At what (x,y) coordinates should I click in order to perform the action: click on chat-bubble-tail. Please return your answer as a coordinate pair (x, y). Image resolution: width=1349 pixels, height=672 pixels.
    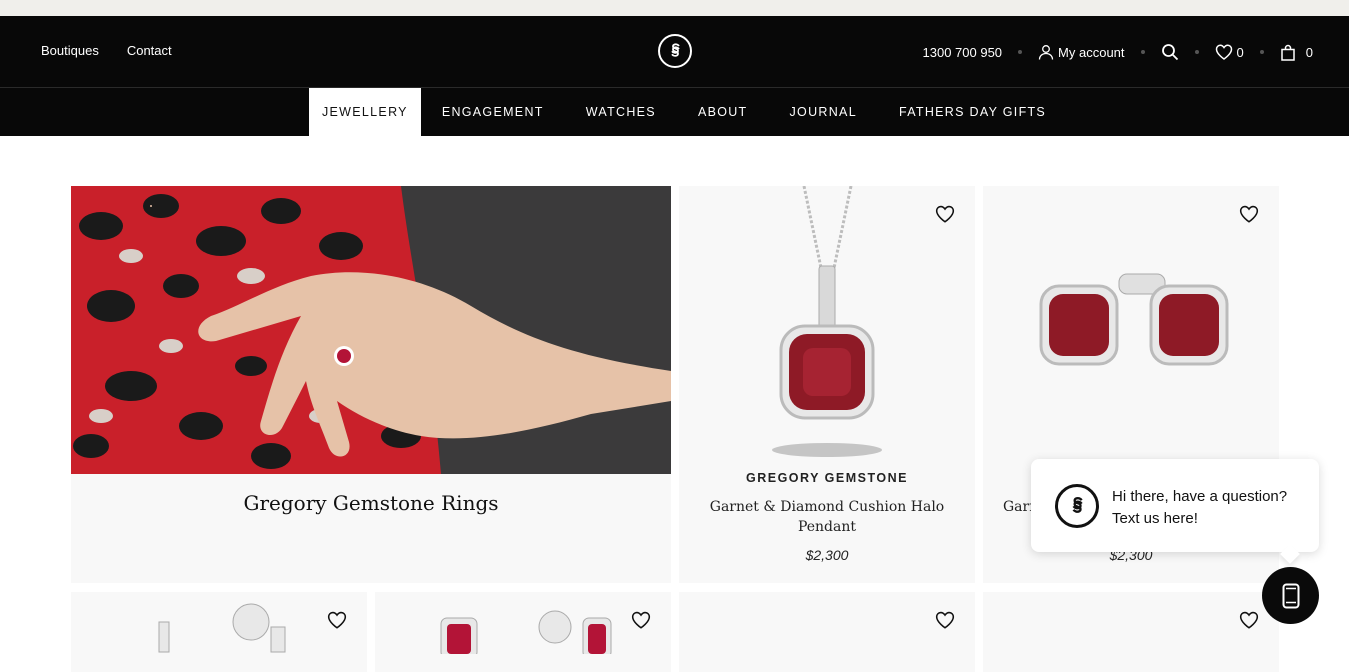
    Looking at the image, I should click on (1290, 554).